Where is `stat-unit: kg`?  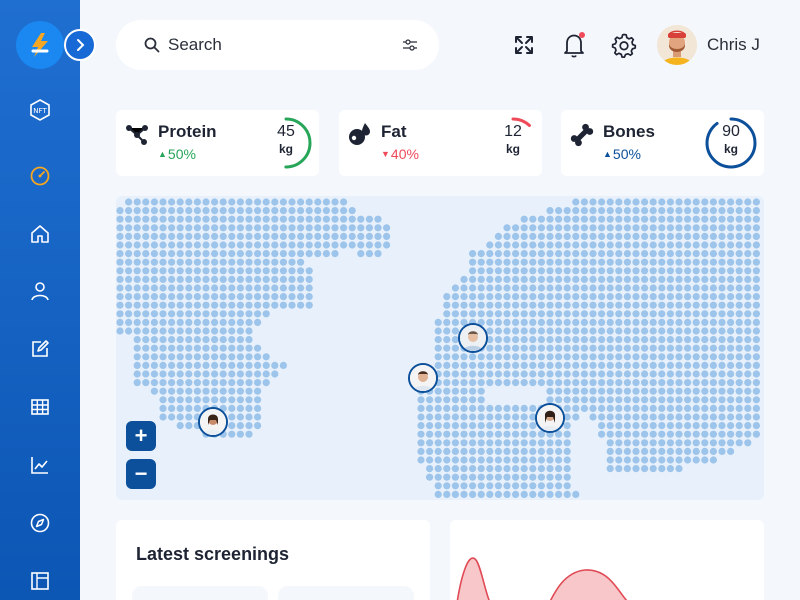 stat-unit: kg is located at coordinates (730, 149).